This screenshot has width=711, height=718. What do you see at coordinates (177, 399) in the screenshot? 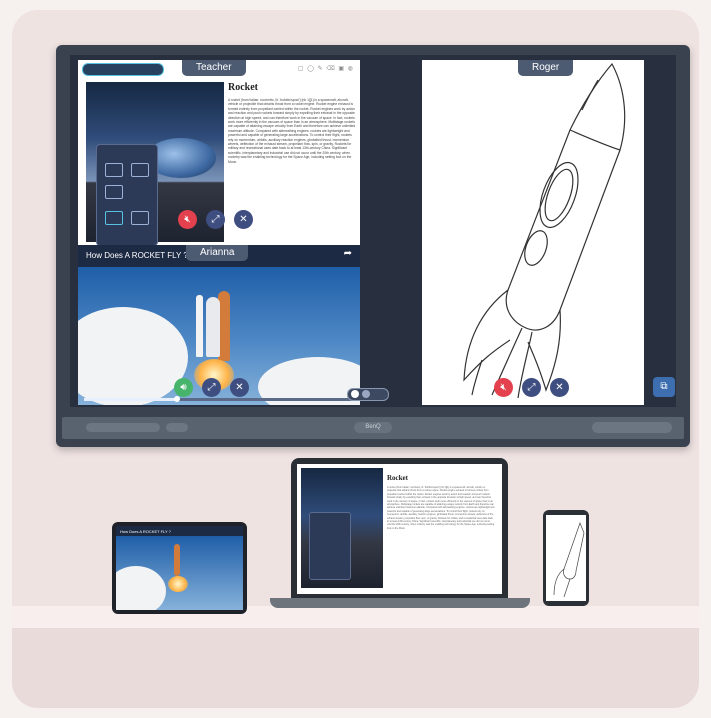
I see `progress-handle` at bounding box center [177, 399].